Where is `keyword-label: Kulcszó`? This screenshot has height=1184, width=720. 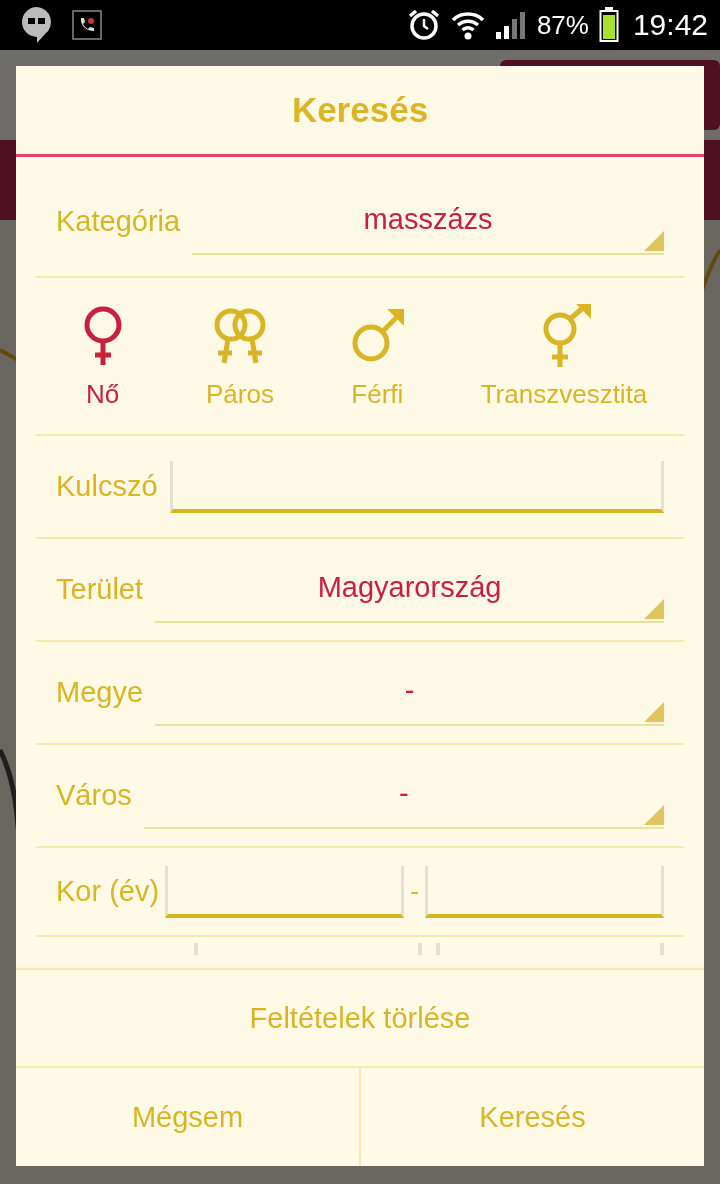
keyword-label: Kulcszó is located at coordinates (107, 486).